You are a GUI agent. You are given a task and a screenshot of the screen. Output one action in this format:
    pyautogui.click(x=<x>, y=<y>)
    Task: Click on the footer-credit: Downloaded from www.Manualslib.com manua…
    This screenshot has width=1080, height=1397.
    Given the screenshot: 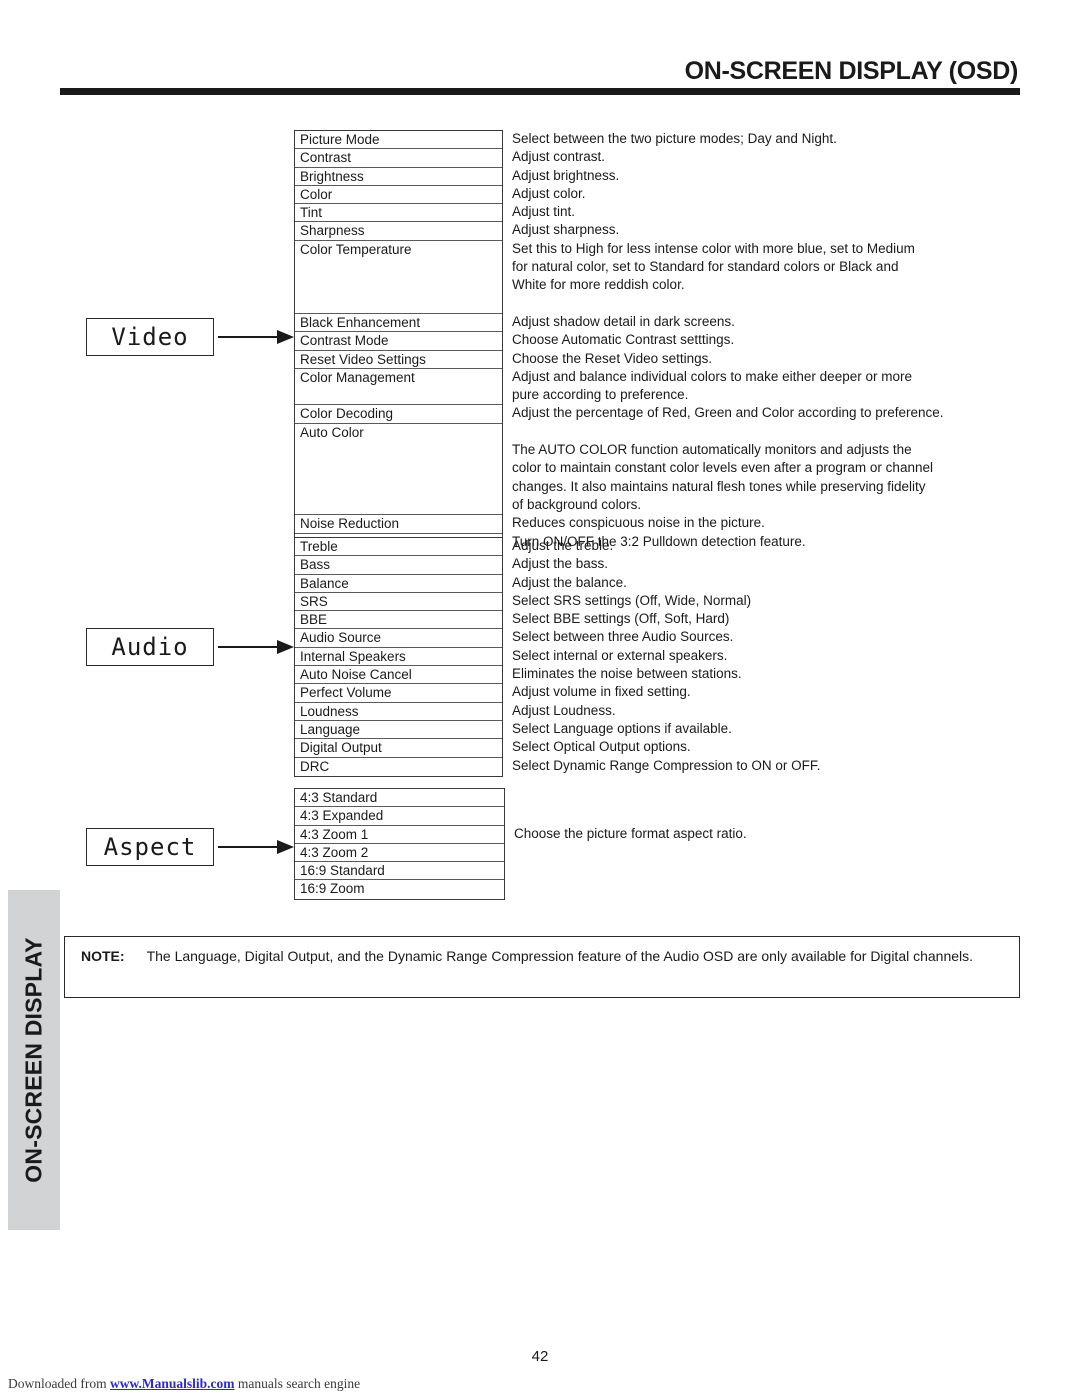 What is the action you would take?
    pyautogui.click(x=184, y=1384)
    